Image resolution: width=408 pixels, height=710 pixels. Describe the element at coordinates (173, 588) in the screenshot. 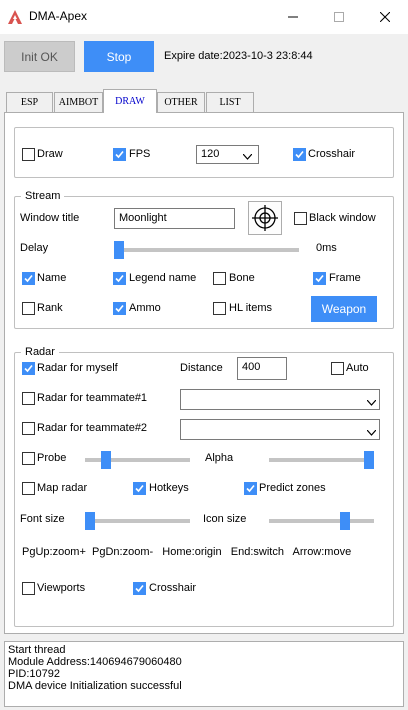

I see `radar-crosshair-label: Crosshair` at that location.